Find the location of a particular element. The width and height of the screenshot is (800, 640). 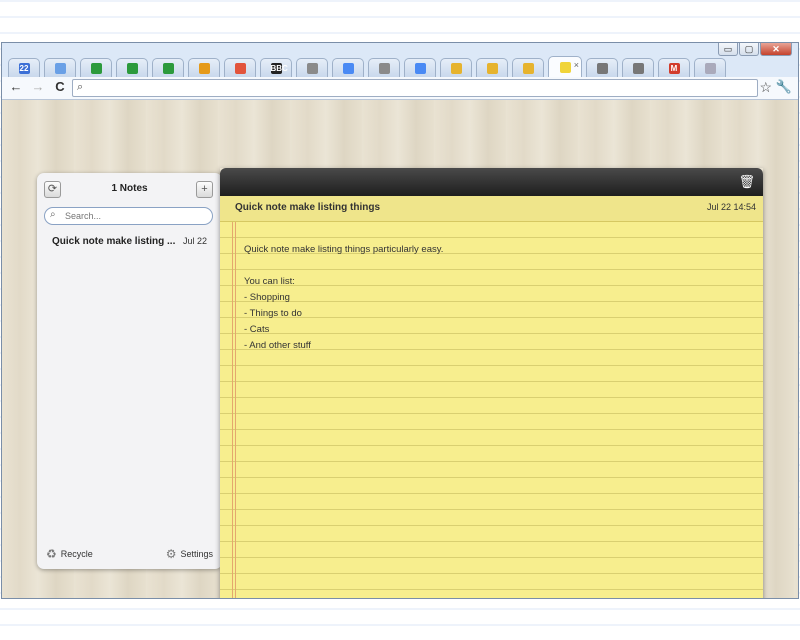

doc-icon is located at coordinates (60, 68).